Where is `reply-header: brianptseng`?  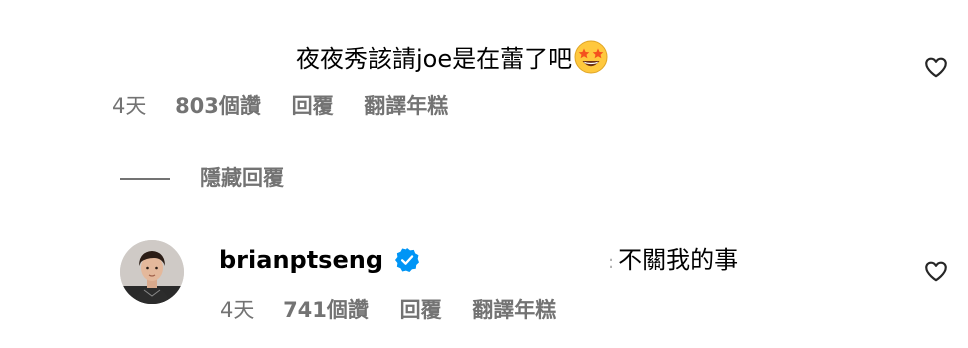 reply-header: brianptseng is located at coordinates (319, 260).